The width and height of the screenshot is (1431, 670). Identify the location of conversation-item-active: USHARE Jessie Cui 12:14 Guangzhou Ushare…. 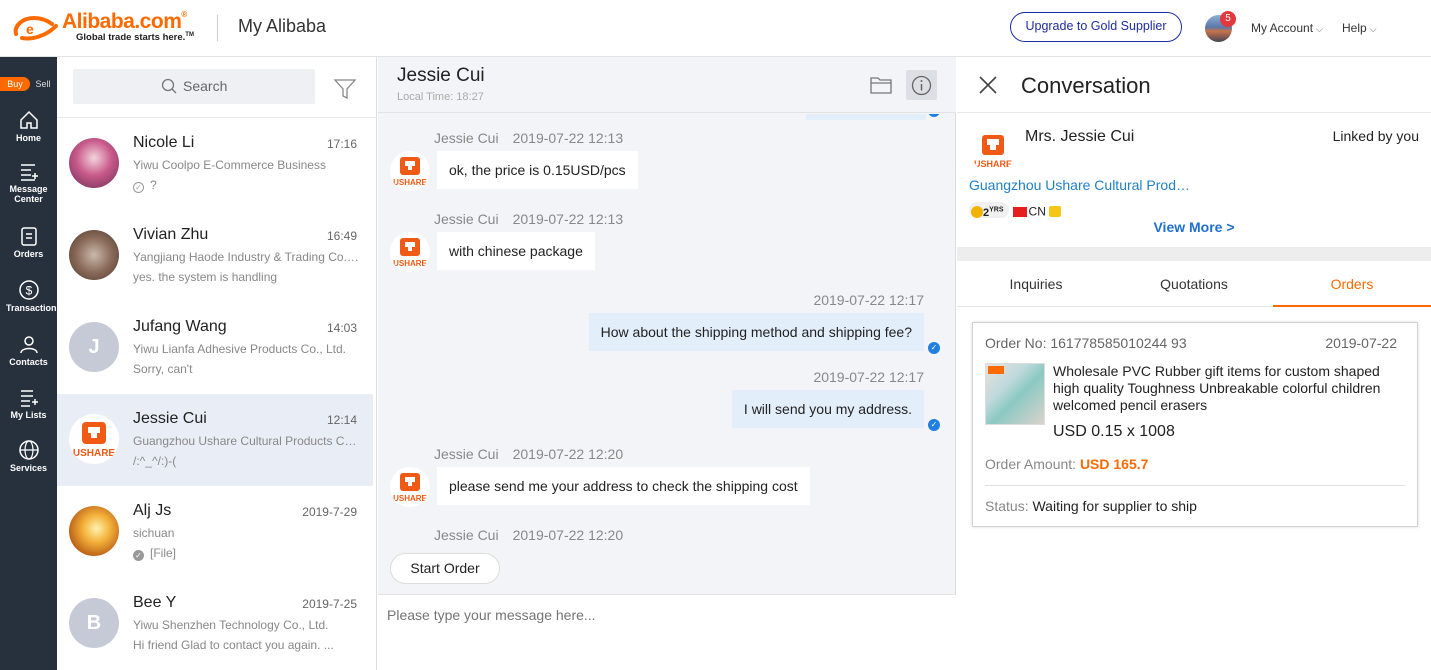
(215, 440).